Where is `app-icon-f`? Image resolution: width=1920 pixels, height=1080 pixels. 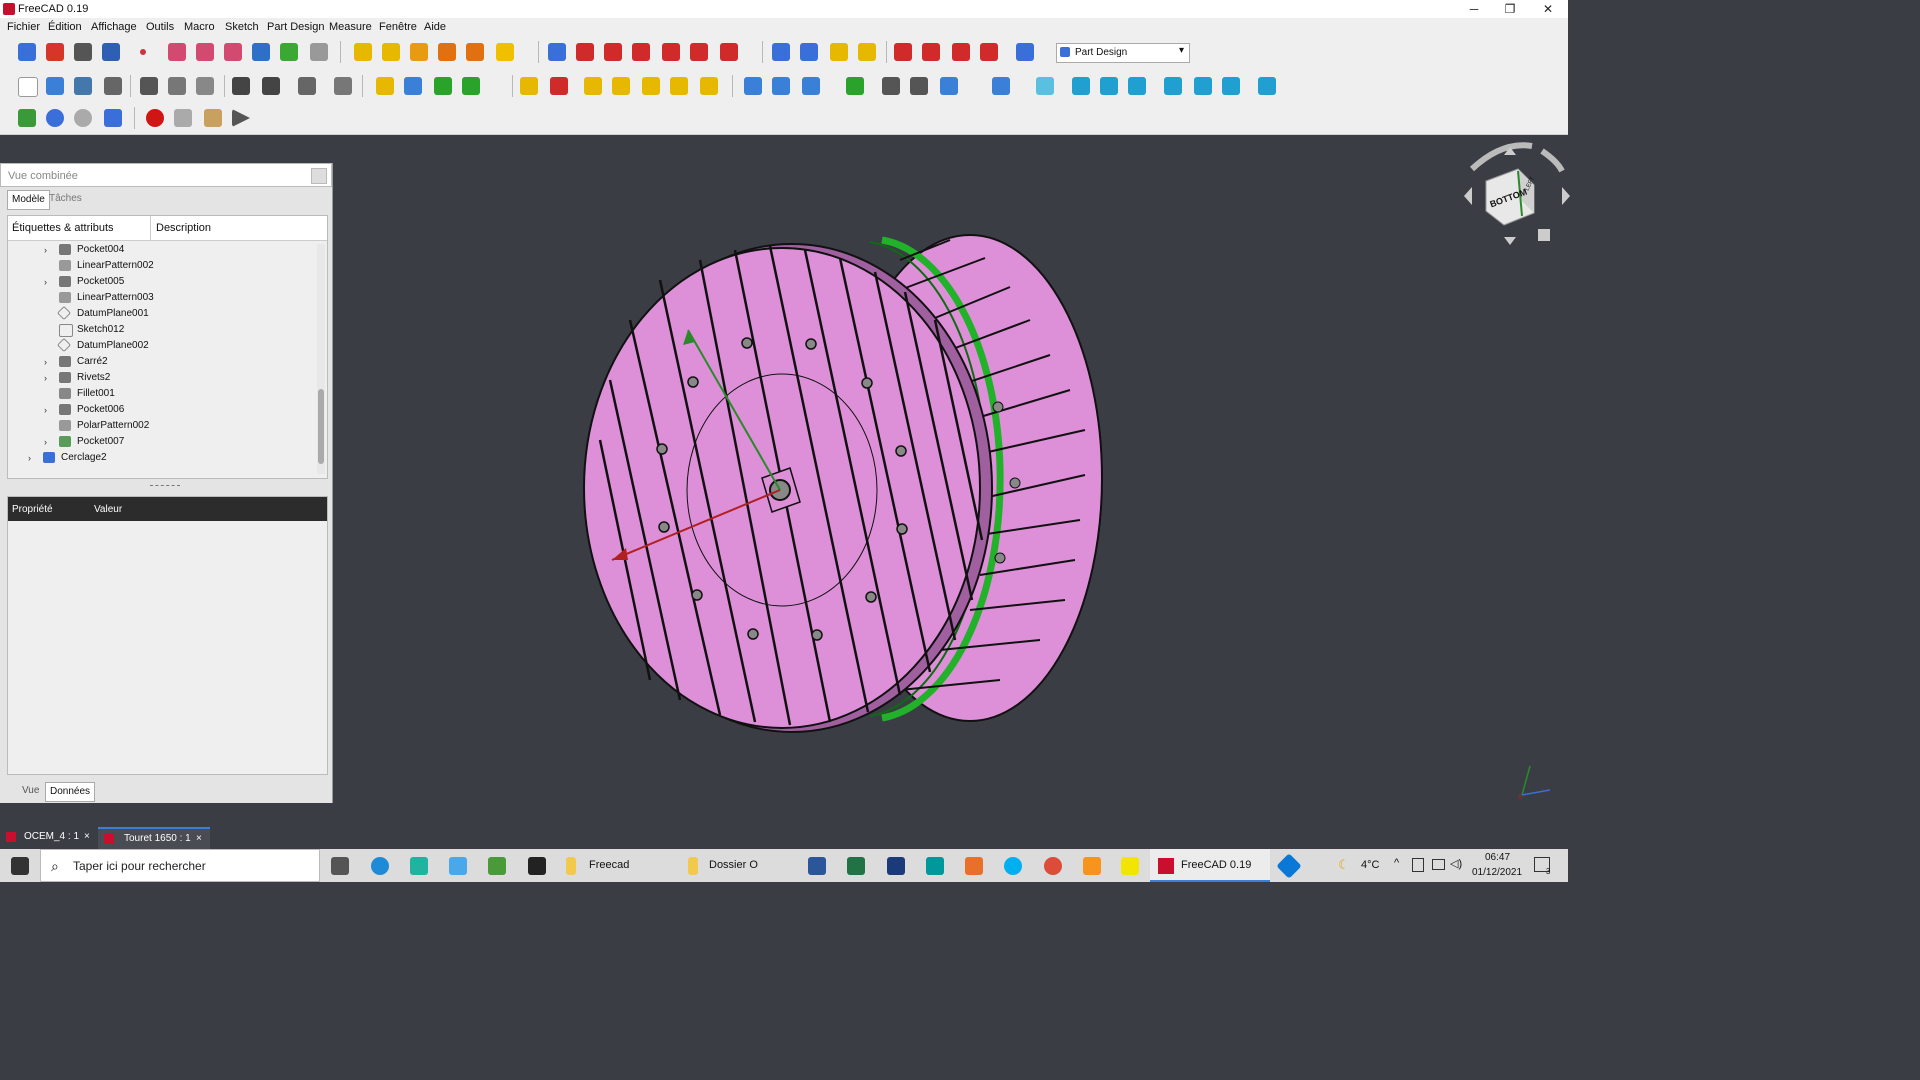 app-icon-f is located at coordinates (1092, 866).